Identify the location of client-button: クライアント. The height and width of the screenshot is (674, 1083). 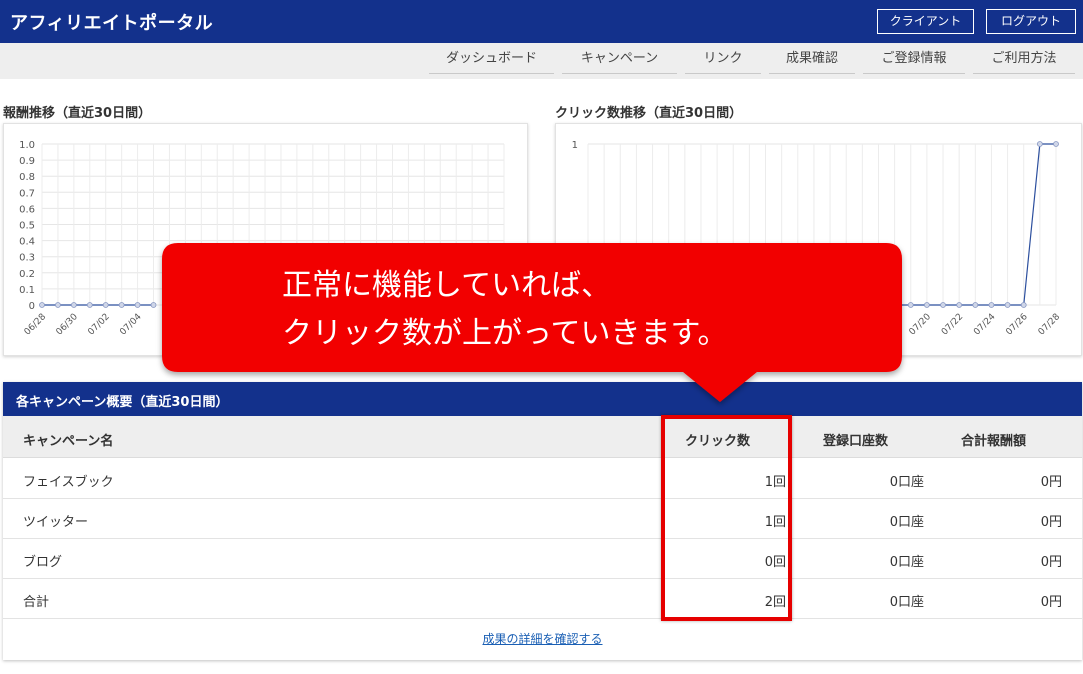
(925, 21).